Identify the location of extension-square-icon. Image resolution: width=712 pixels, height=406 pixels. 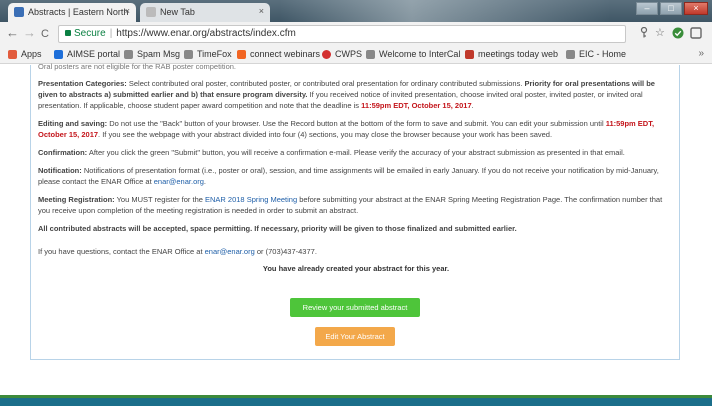
(696, 35).